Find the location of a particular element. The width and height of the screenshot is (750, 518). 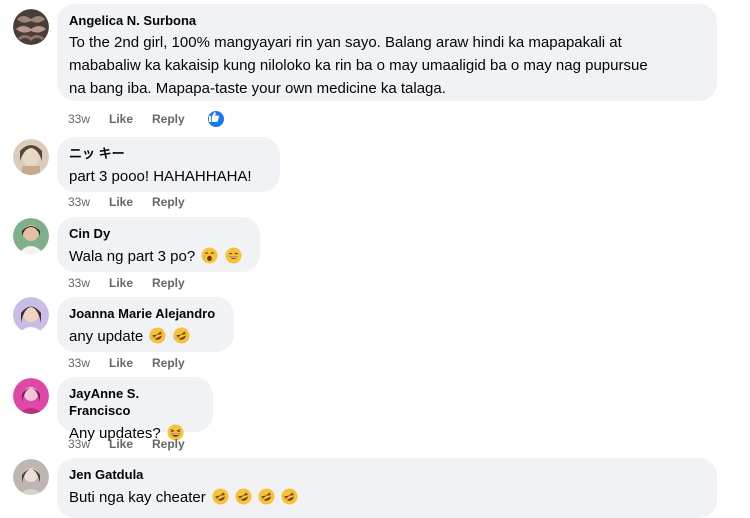

crying-laughing-face-icon is located at coordinates (209, 255).